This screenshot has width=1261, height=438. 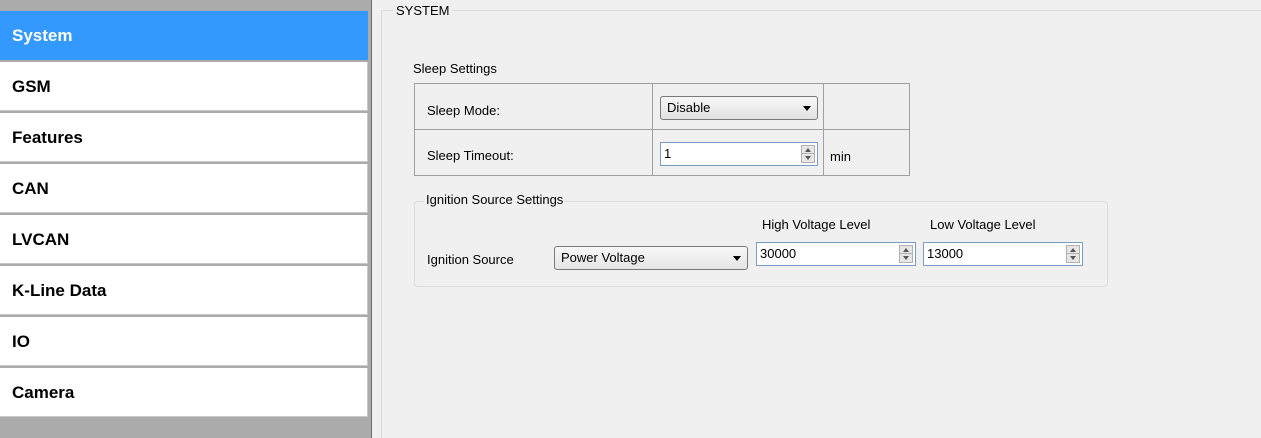 I want to click on sidebar-item-can: CAN, so click(x=184, y=188).